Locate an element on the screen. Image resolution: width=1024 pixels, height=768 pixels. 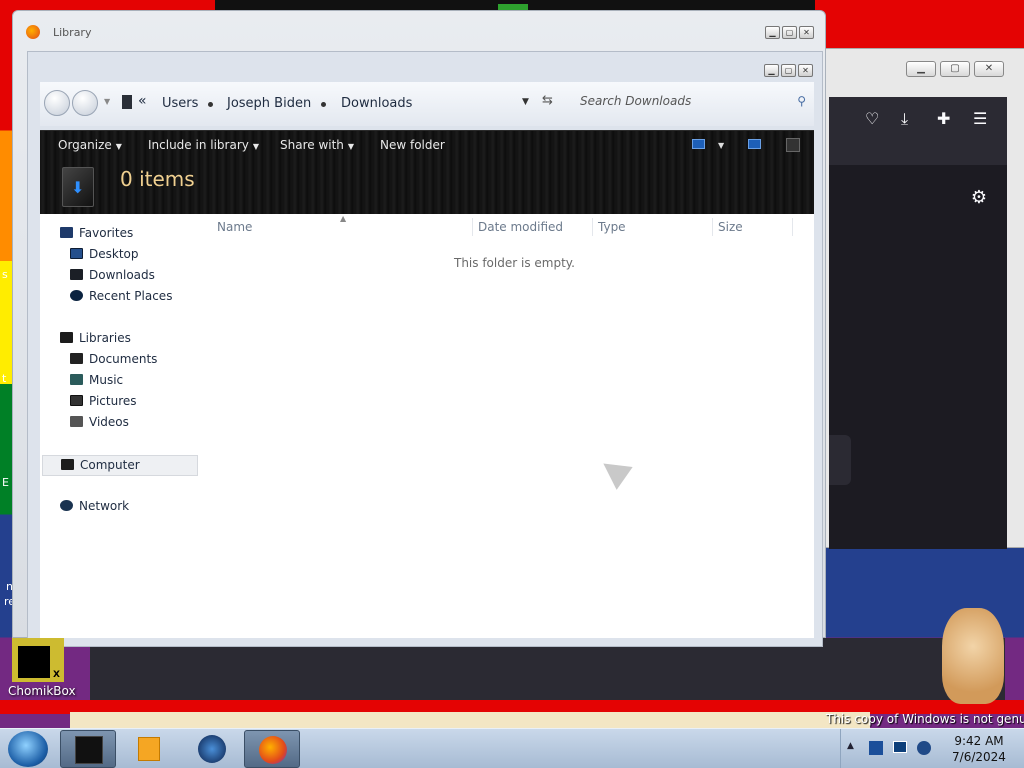
start-button is located at coordinates (28, 749).